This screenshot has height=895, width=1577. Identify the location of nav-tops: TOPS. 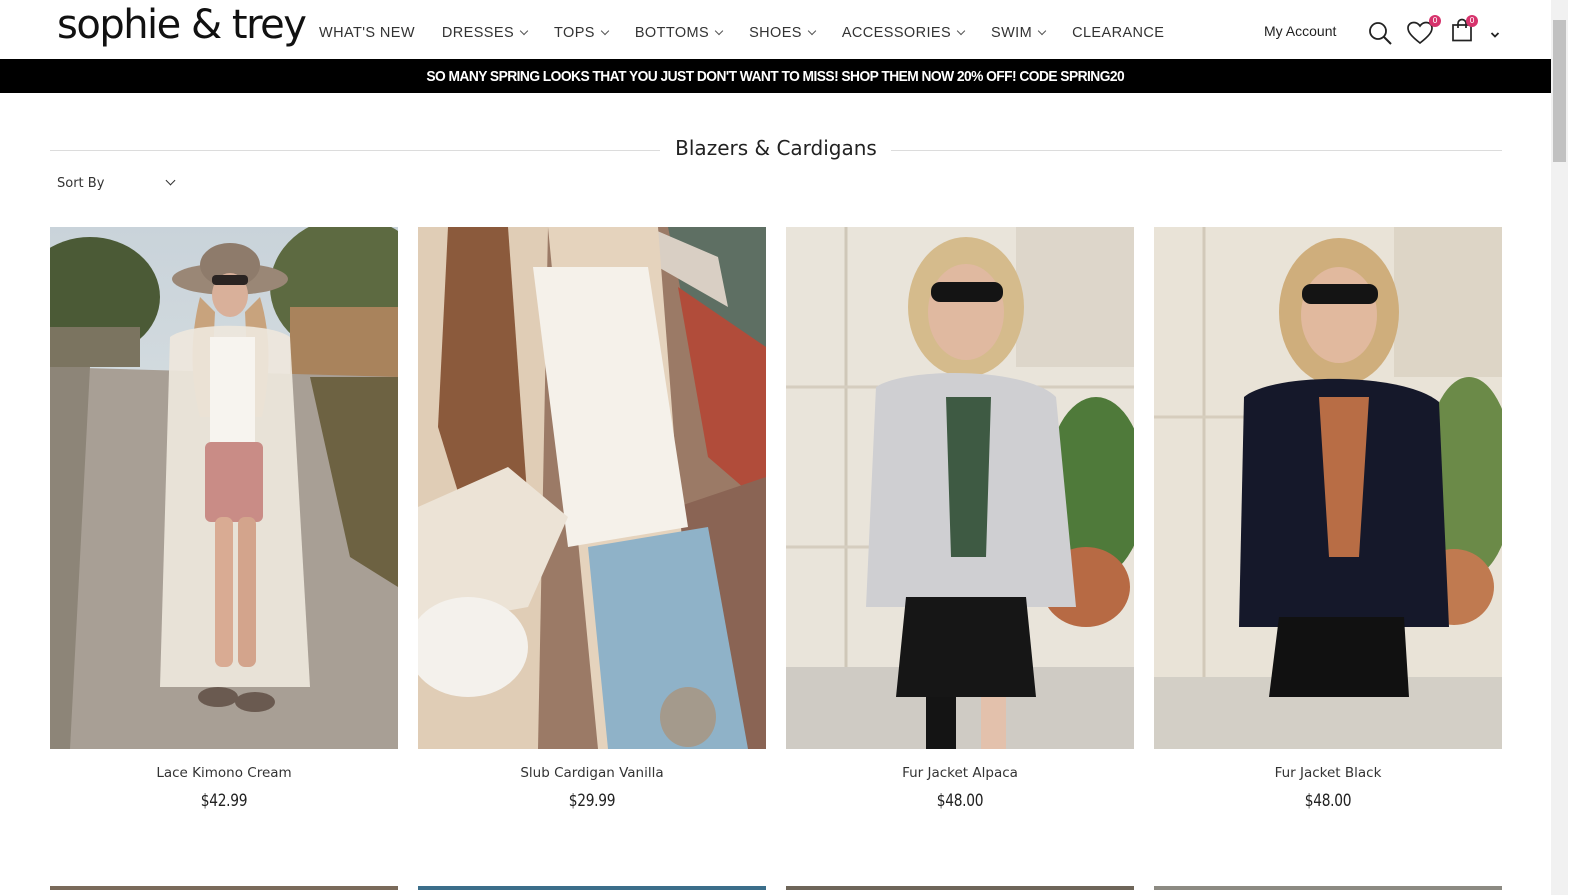
(582, 33).